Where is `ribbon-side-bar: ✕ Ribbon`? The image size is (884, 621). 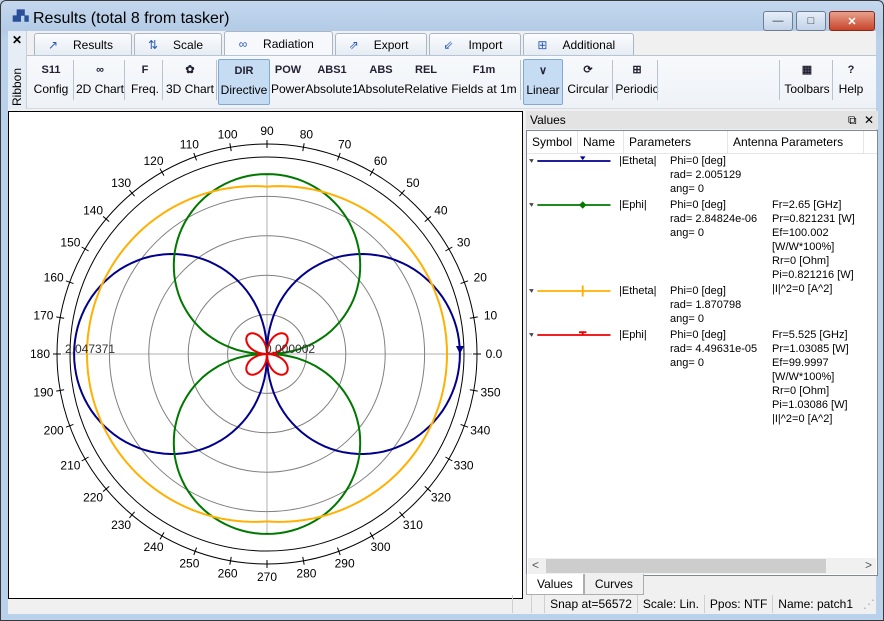
ribbon-side-bar: ✕ Ribbon is located at coordinates (17, 70).